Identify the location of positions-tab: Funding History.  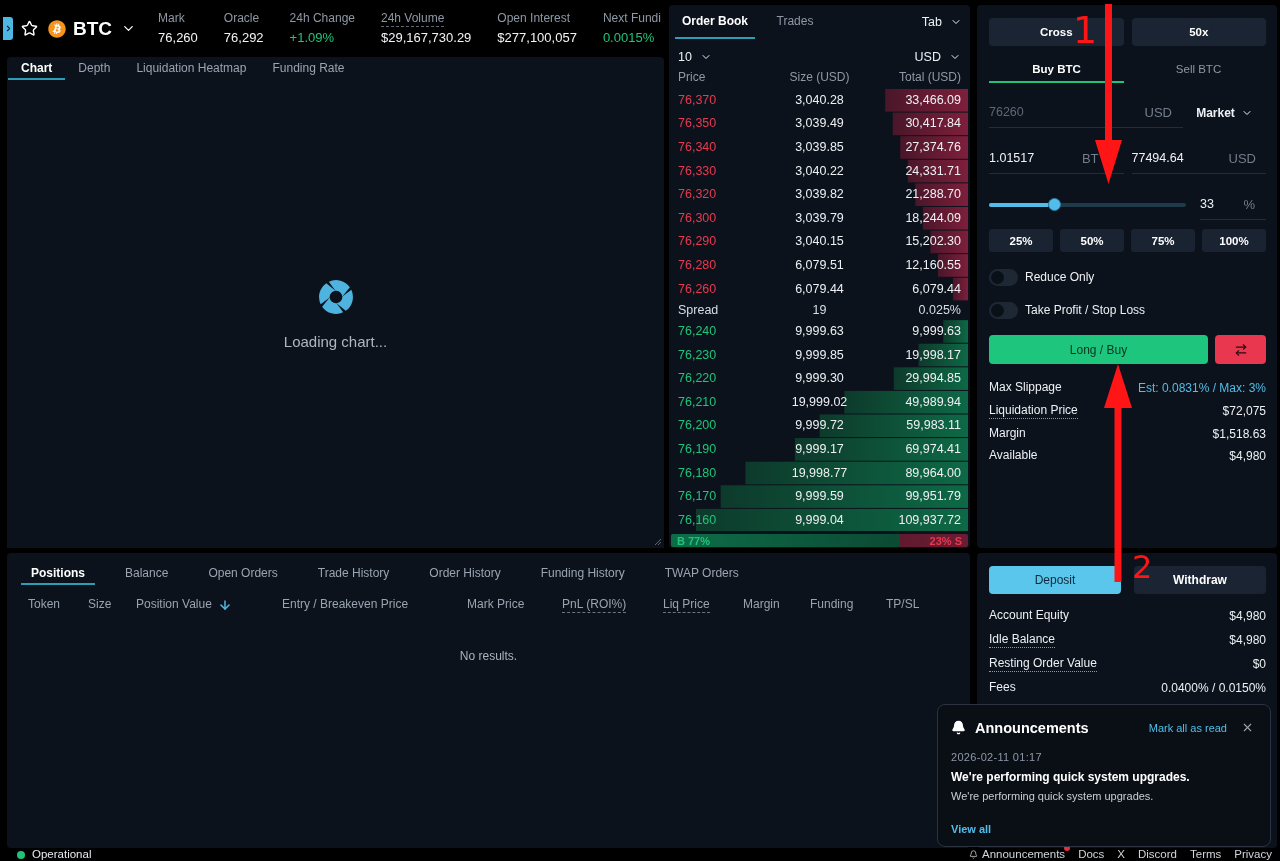
(582, 573).